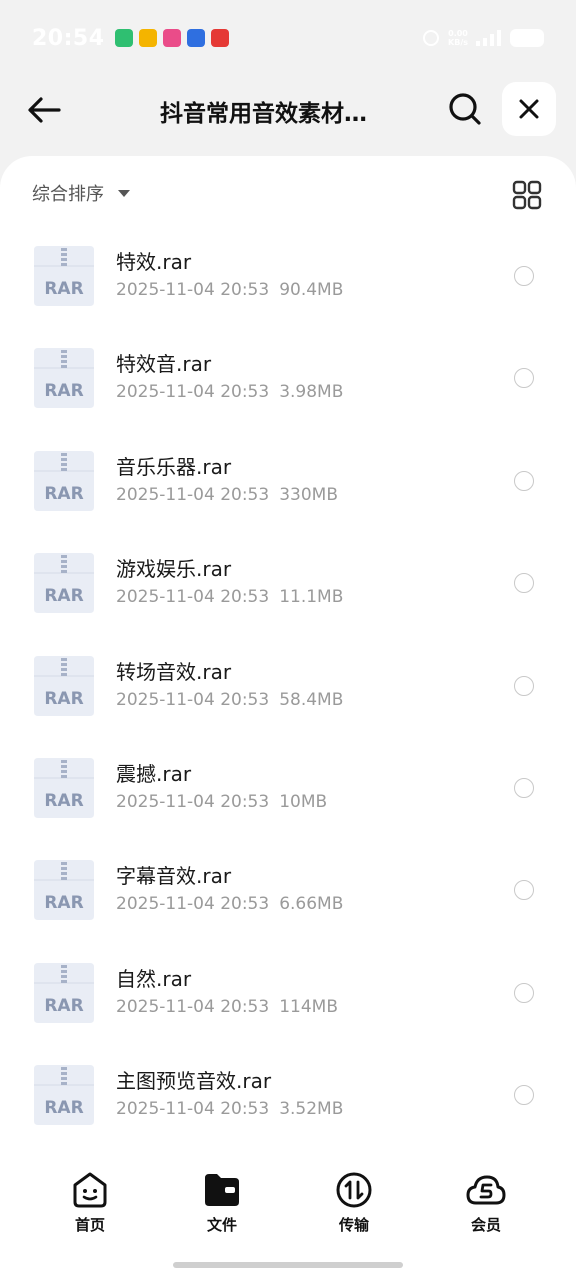 The image size is (576, 1280). What do you see at coordinates (303, 801) in the screenshot?
I see `file-size: 10MB` at bounding box center [303, 801].